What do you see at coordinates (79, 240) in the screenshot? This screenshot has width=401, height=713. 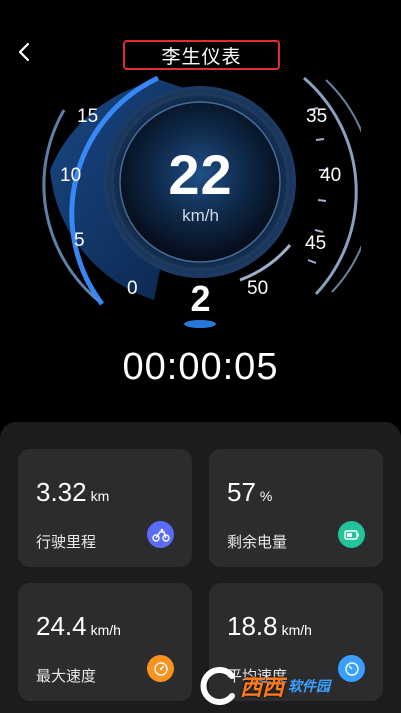 I see `tick-label-5: 5` at bounding box center [79, 240].